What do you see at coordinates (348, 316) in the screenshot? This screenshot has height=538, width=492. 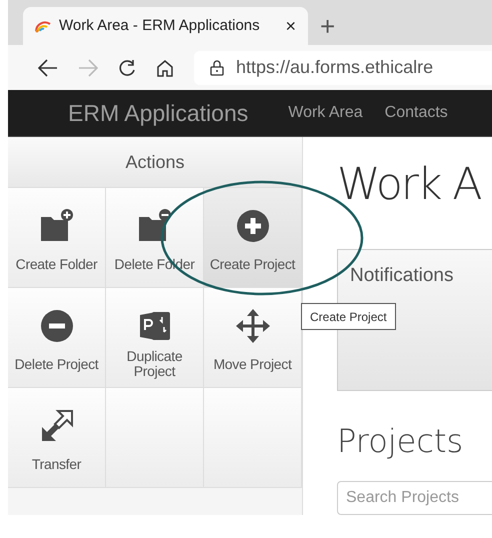 I see `tooltip: Create Project` at bounding box center [348, 316].